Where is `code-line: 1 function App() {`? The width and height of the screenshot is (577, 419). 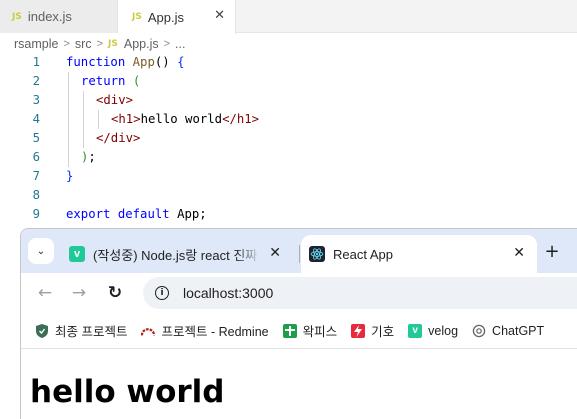
code-line: 1 function App() { is located at coordinates (288, 62).